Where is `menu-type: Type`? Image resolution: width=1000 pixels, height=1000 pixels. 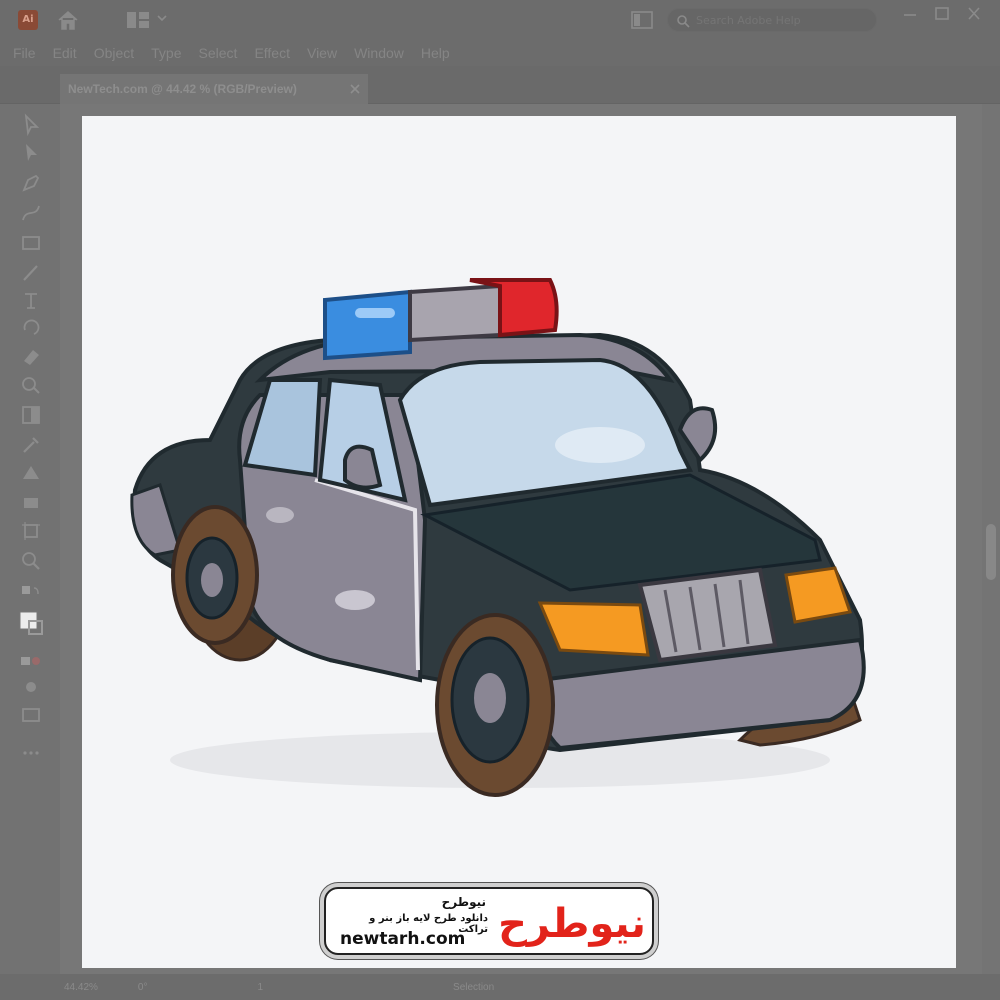
menu-type: Type is located at coordinates (166, 53).